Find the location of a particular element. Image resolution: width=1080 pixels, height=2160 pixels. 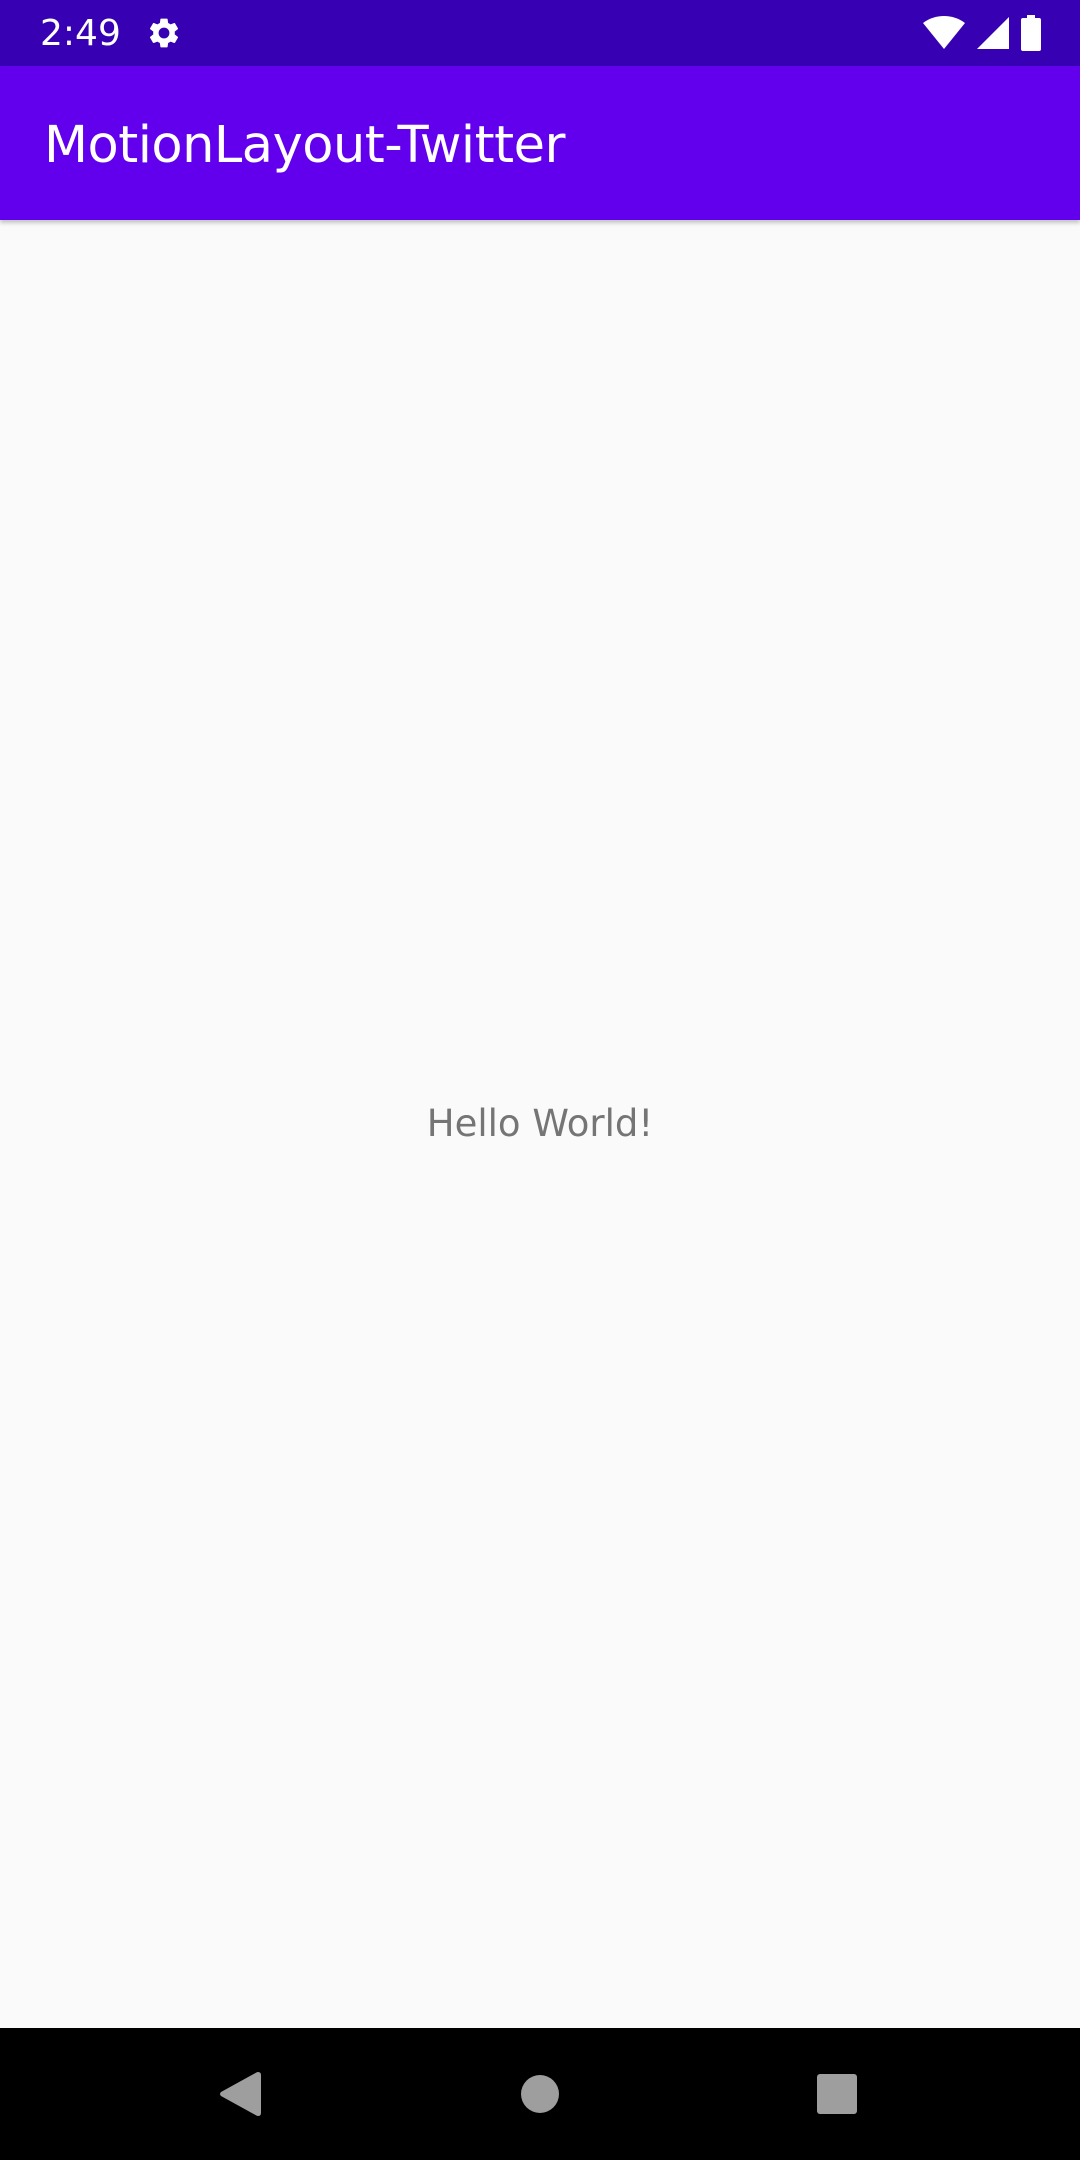

back-icon is located at coordinates (240, 2094).